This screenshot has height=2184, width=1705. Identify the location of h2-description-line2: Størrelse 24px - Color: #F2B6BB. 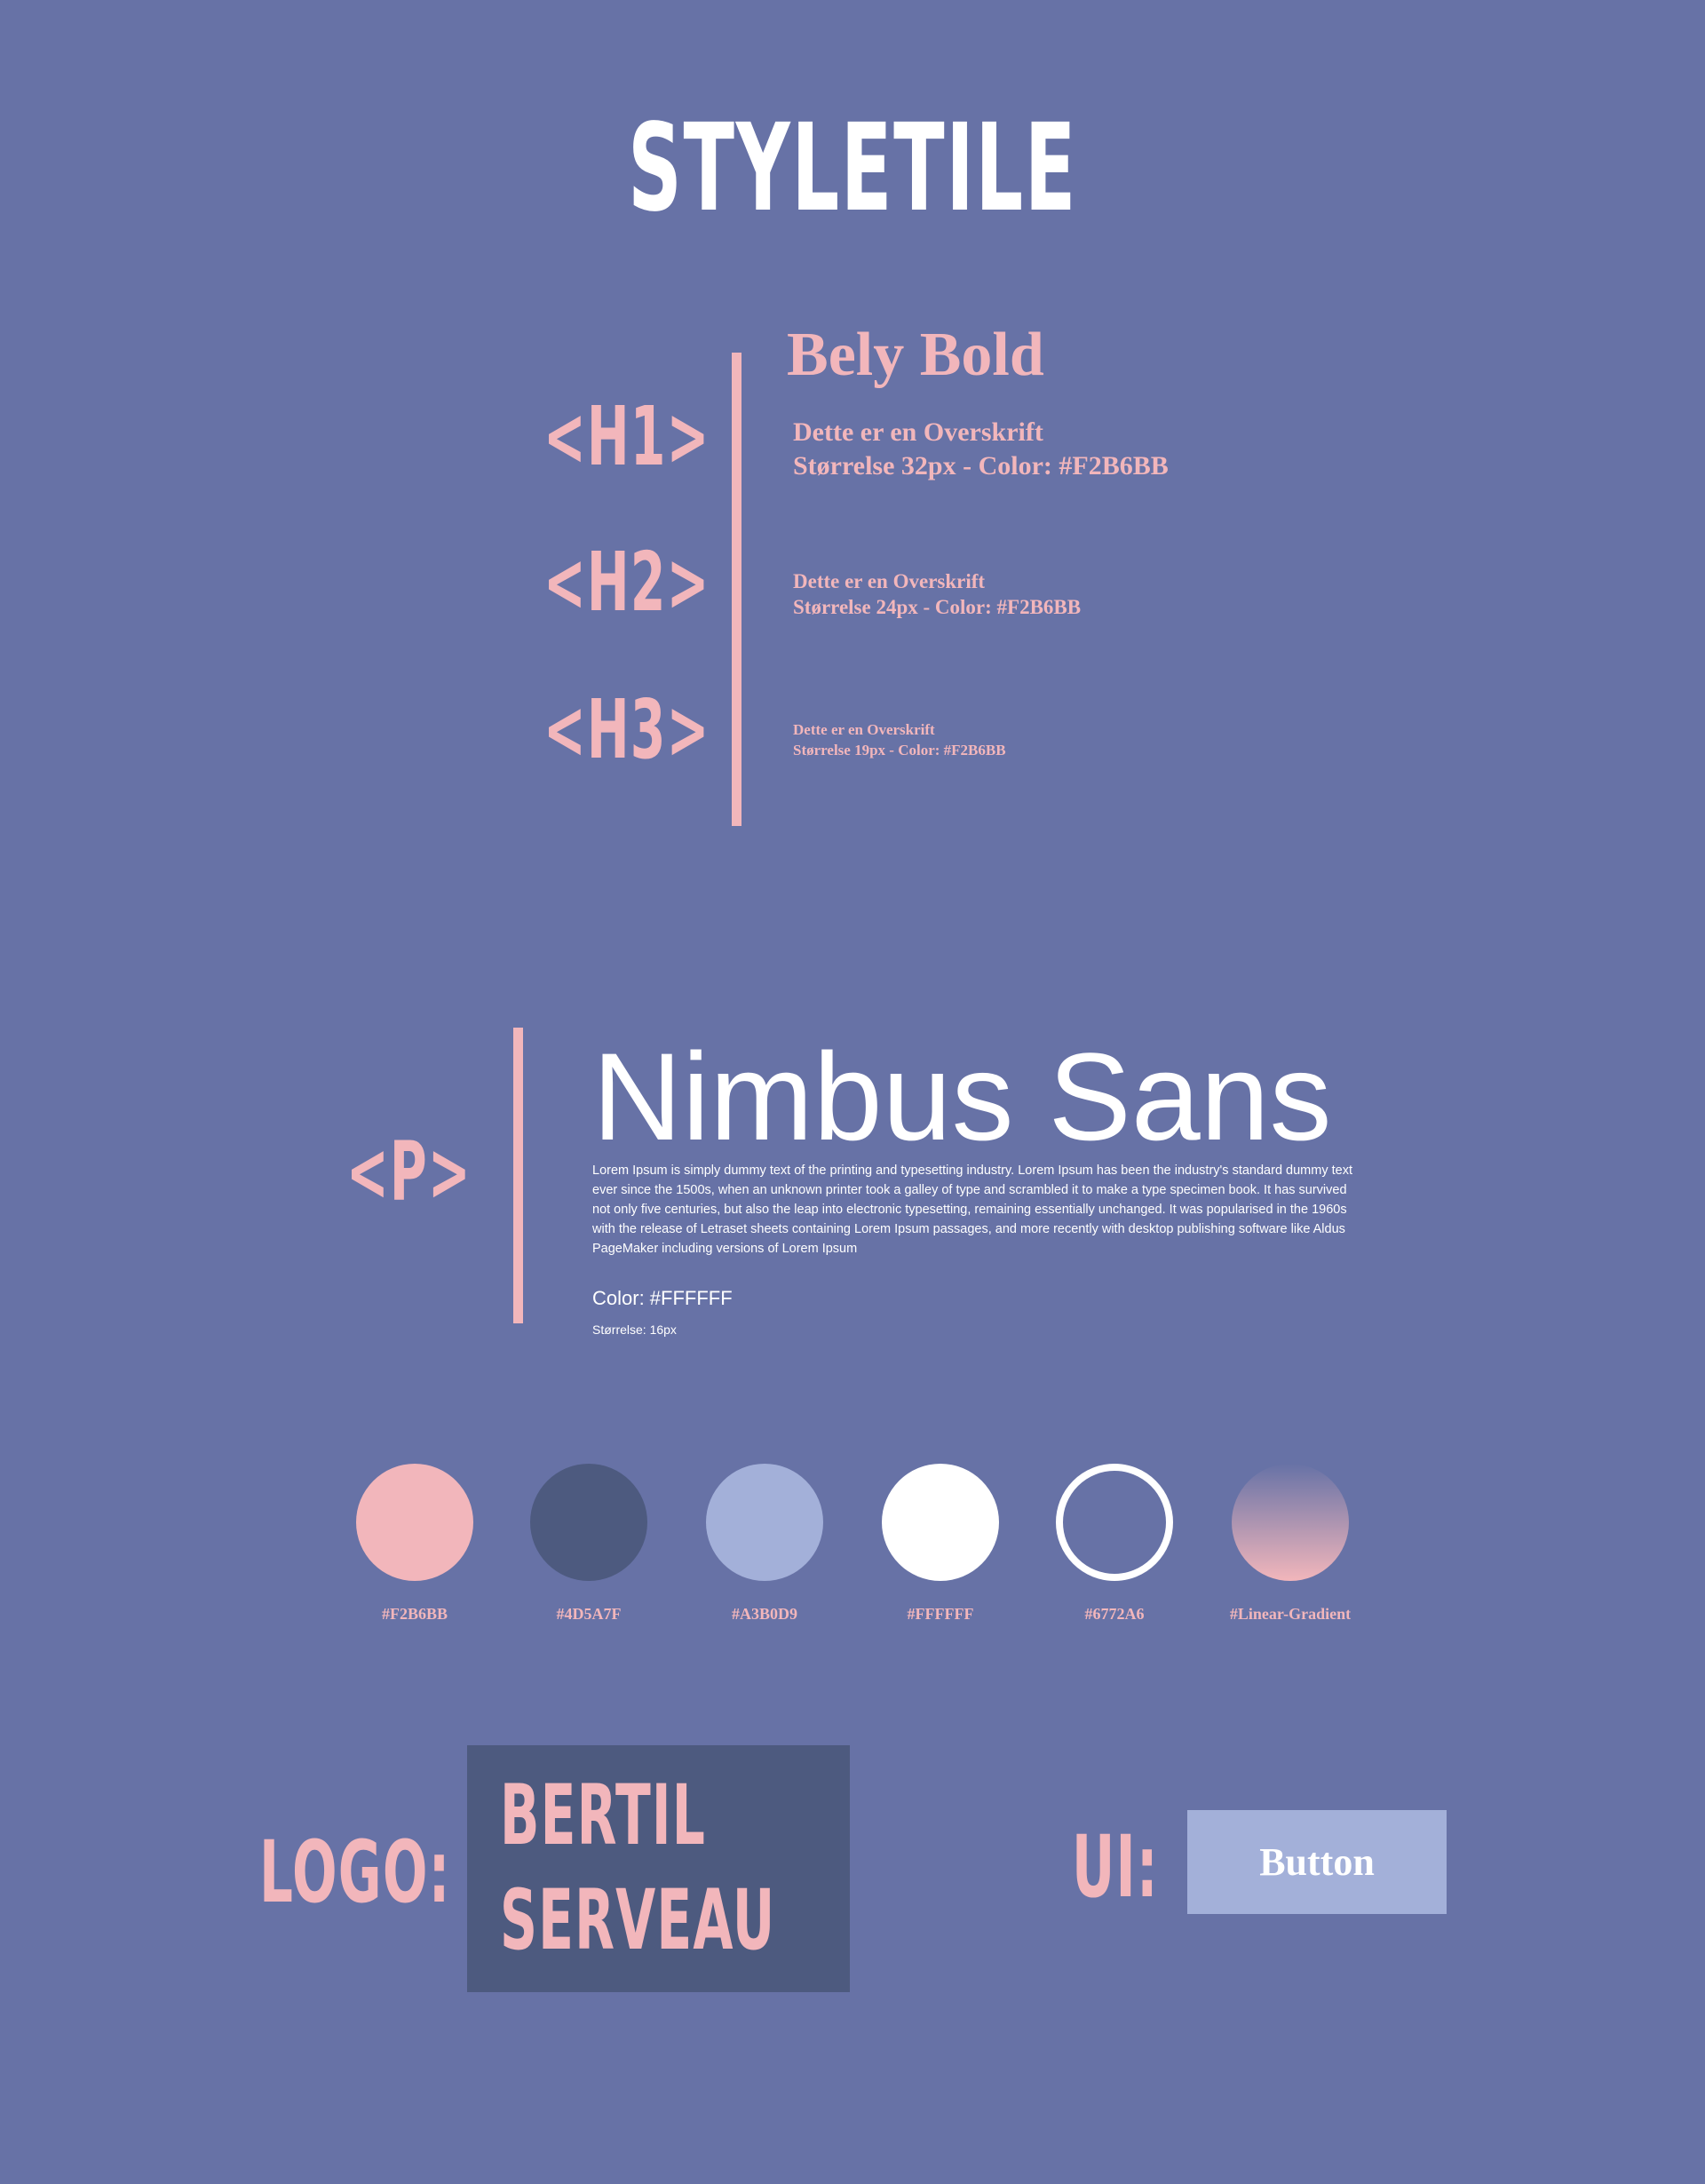
(938, 607).